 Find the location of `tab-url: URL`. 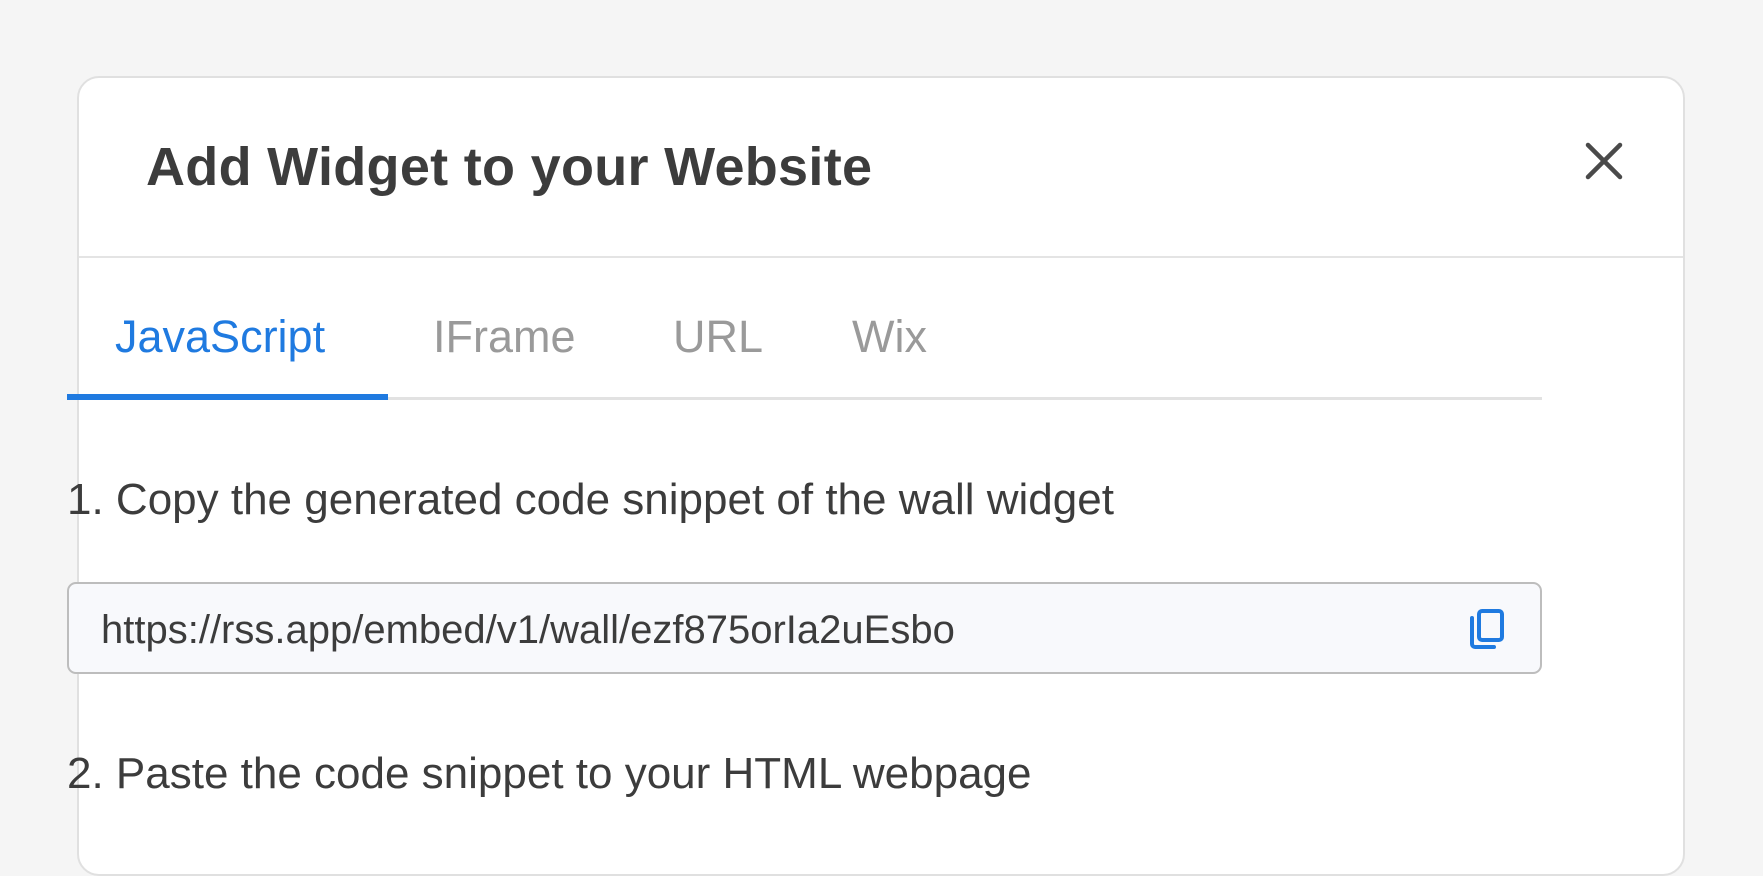

tab-url: URL is located at coordinates (718, 336).